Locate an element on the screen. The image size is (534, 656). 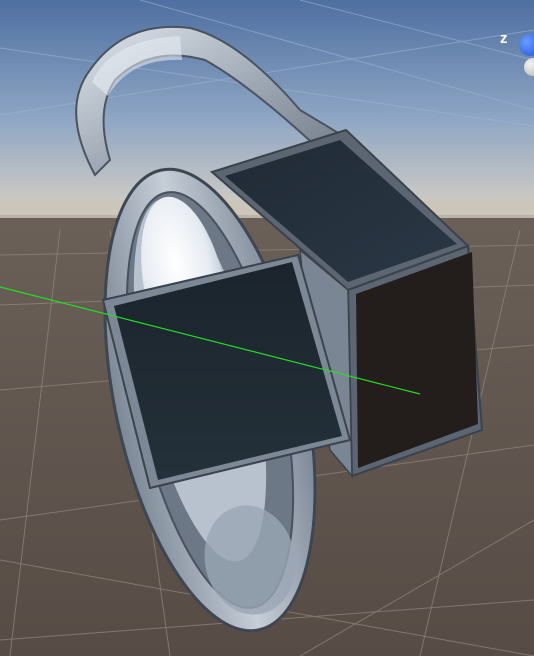
gizmo-z-axis-handle is located at coordinates (526, 45).